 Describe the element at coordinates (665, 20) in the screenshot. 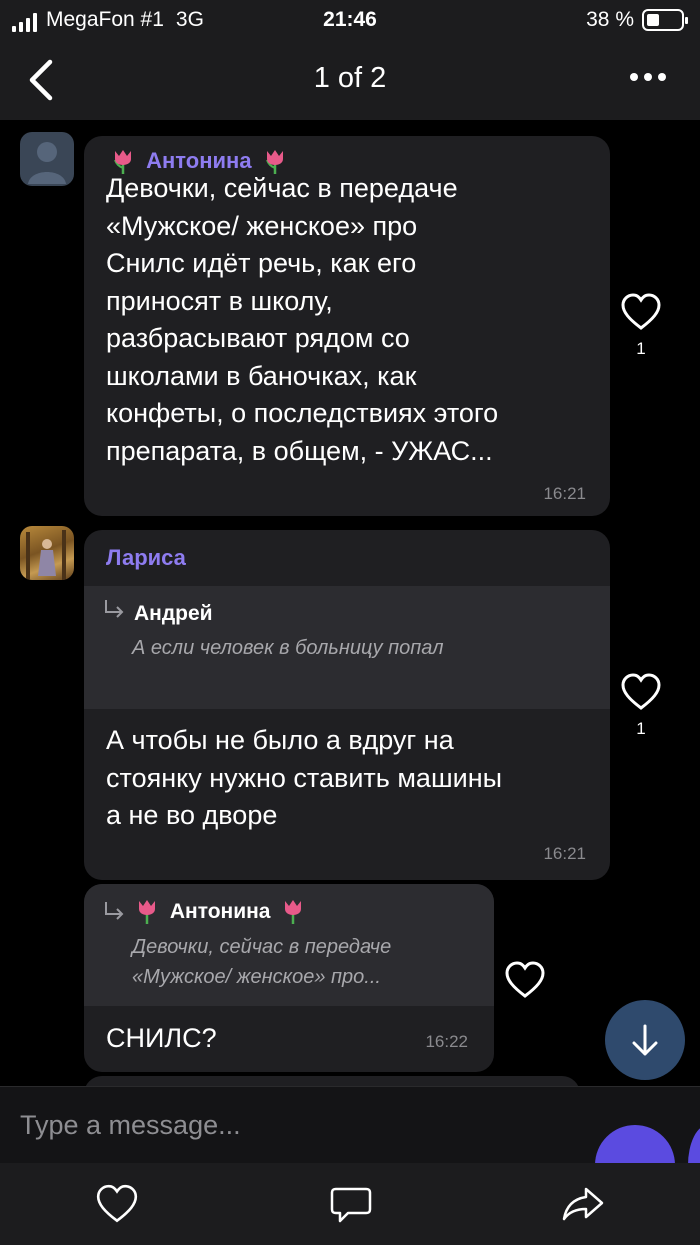

I see `battery-icon` at that location.